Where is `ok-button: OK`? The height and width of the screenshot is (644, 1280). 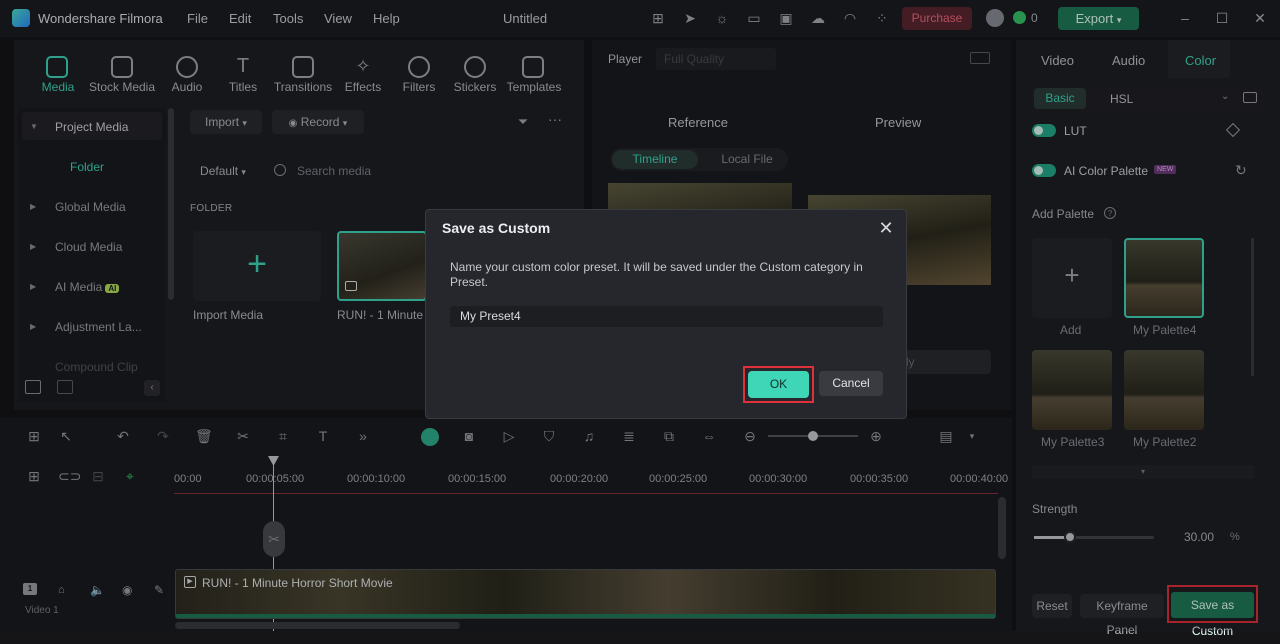 ok-button: OK is located at coordinates (778, 384).